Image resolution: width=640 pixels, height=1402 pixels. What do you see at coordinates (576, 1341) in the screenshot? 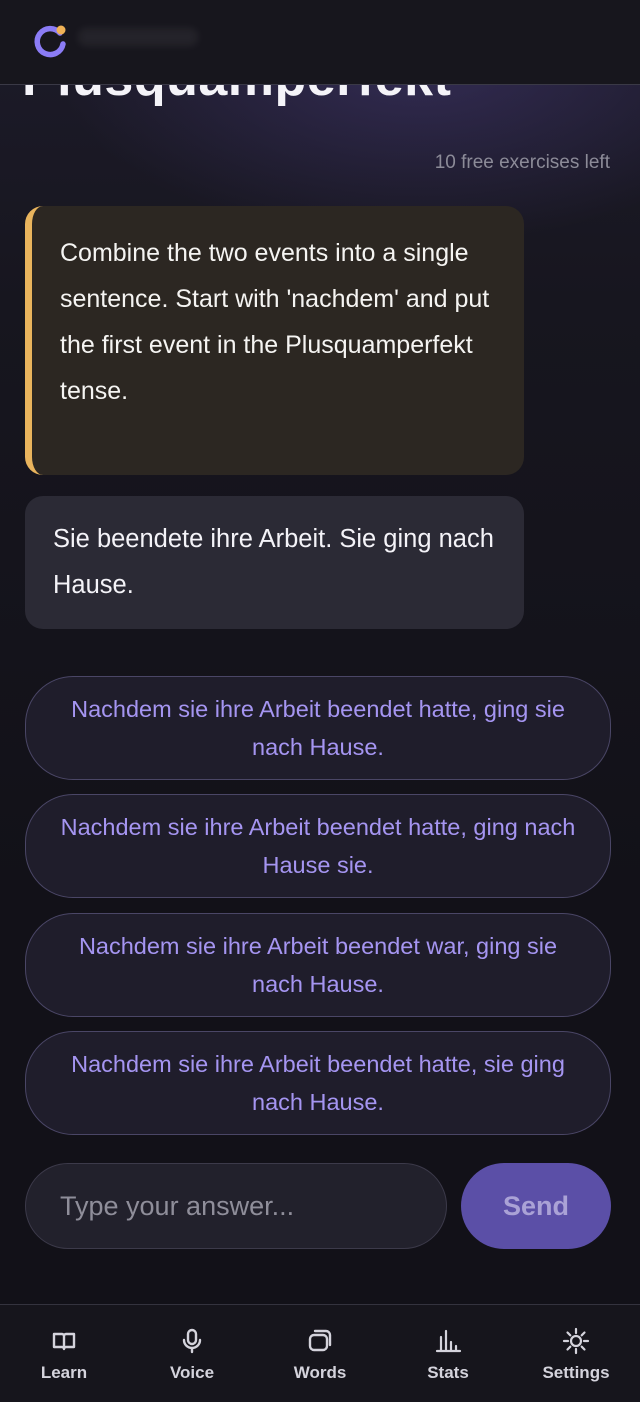
I see `sun-gear-icon` at bounding box center [576, 1341].